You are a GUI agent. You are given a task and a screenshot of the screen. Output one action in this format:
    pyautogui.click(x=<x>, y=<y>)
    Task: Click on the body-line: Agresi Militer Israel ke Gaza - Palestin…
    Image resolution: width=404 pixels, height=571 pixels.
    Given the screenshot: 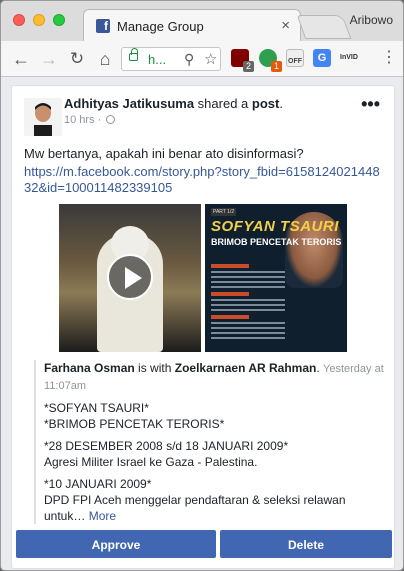 What is the action you would take?
    pyautogui.click(x=151, y=462)
    